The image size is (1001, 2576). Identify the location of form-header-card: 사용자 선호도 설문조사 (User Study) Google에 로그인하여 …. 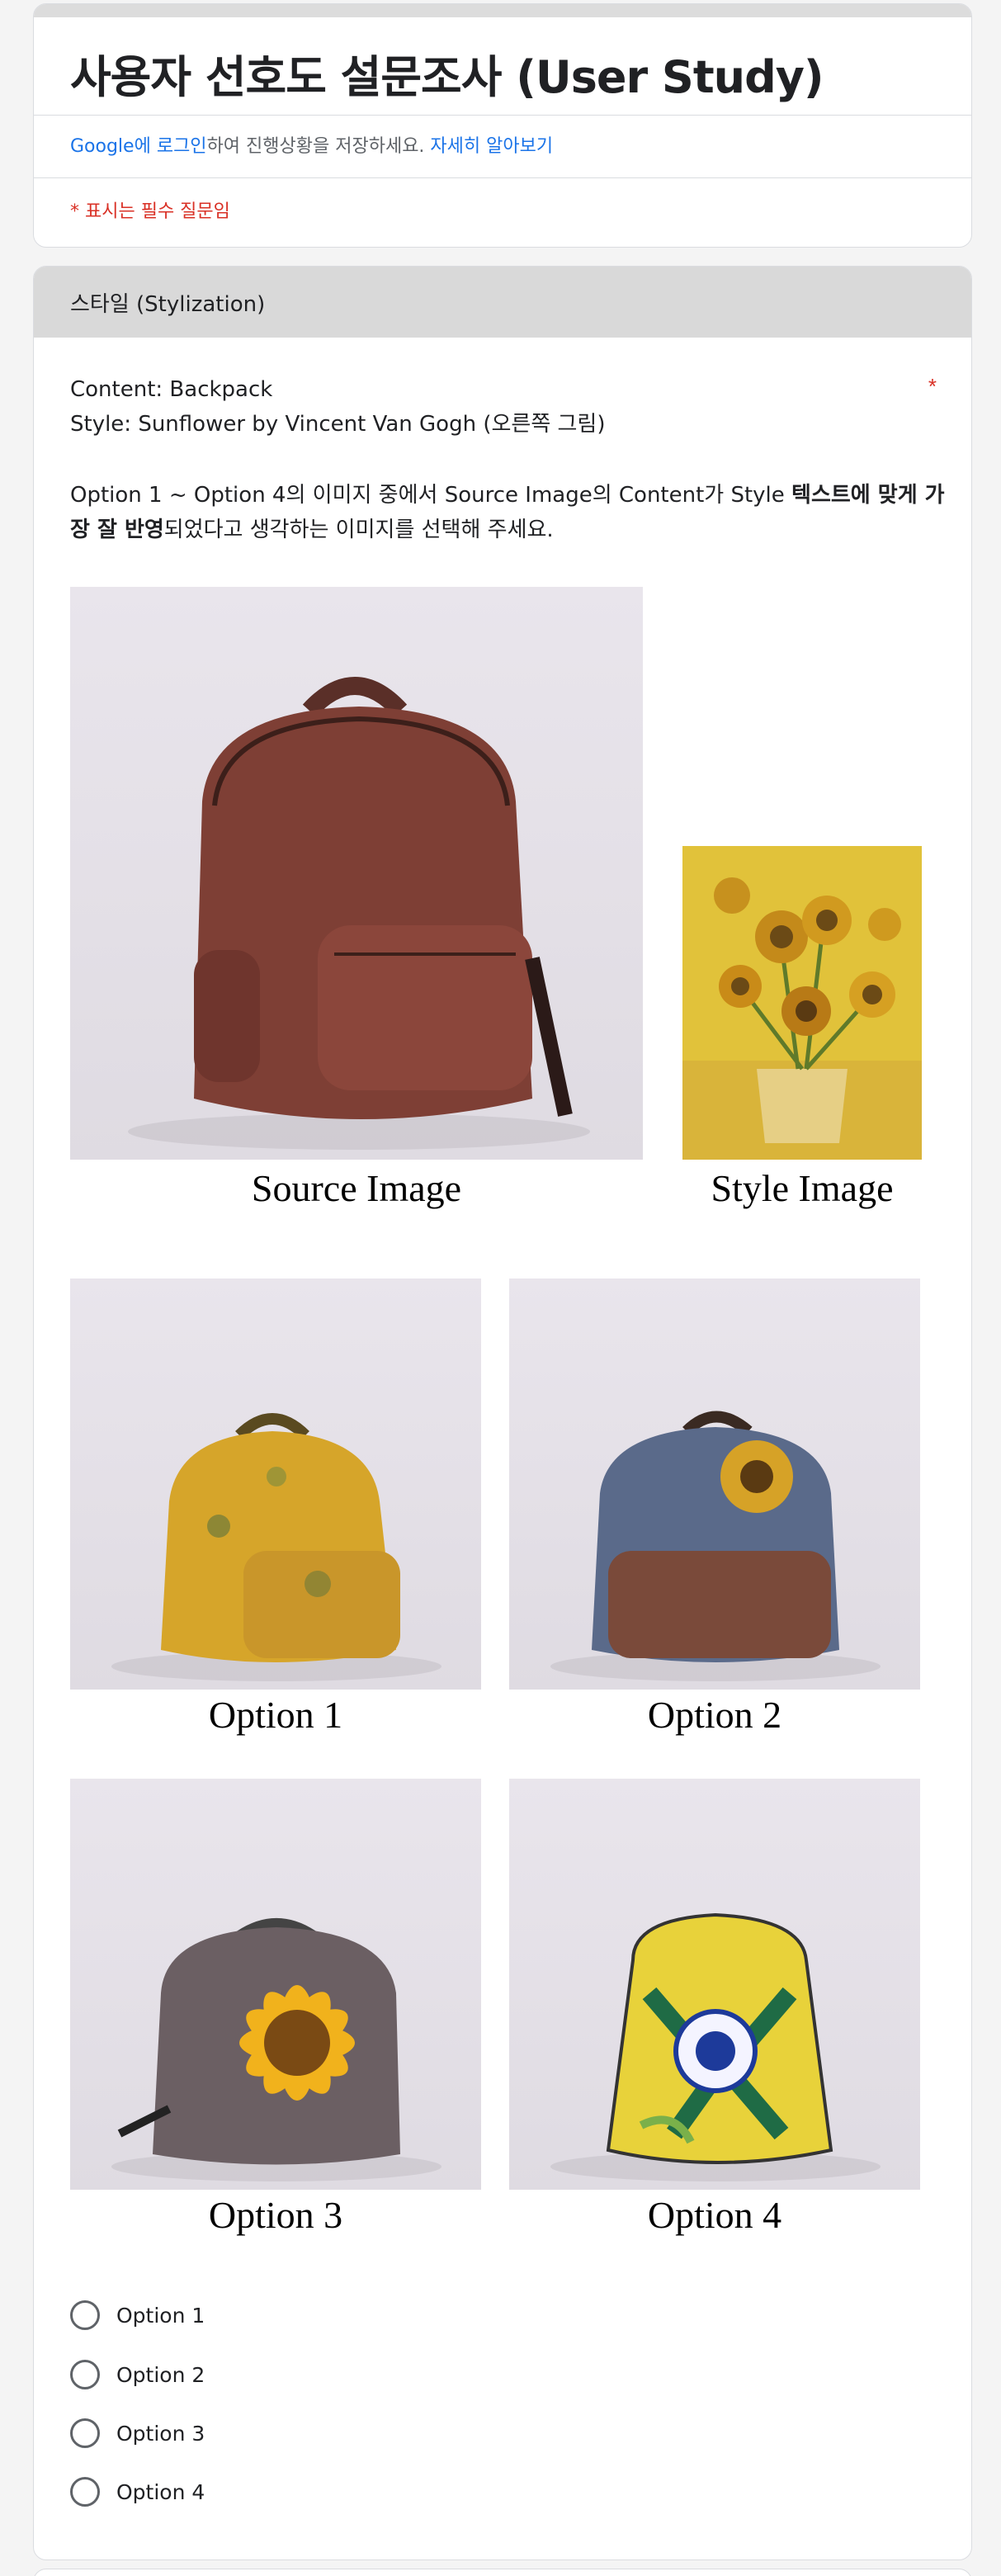
(502, 126).